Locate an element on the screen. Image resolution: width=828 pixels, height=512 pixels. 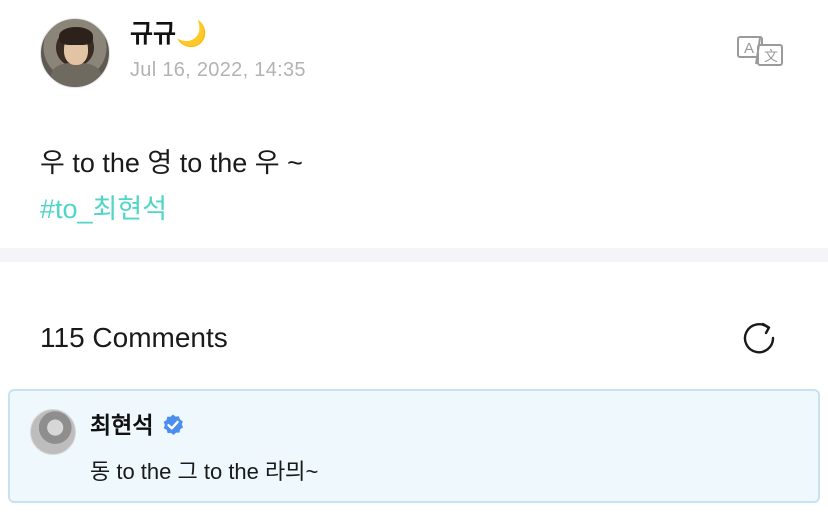
svg-text: 文 is located at coordinates (771, 56).